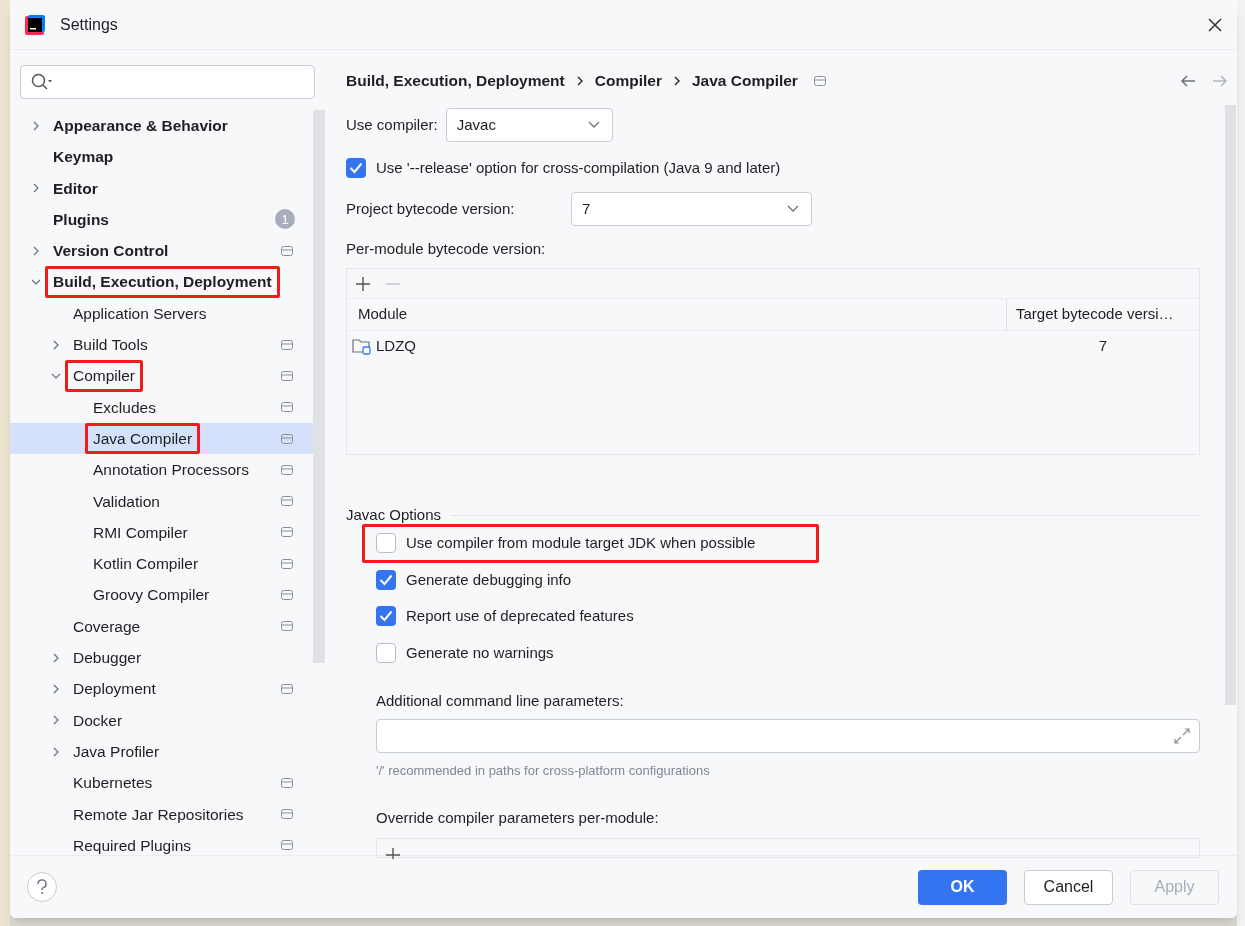 This screenshot has width=1245, height=926. I want to click on back-arrow-icon, so click(1188, 81).